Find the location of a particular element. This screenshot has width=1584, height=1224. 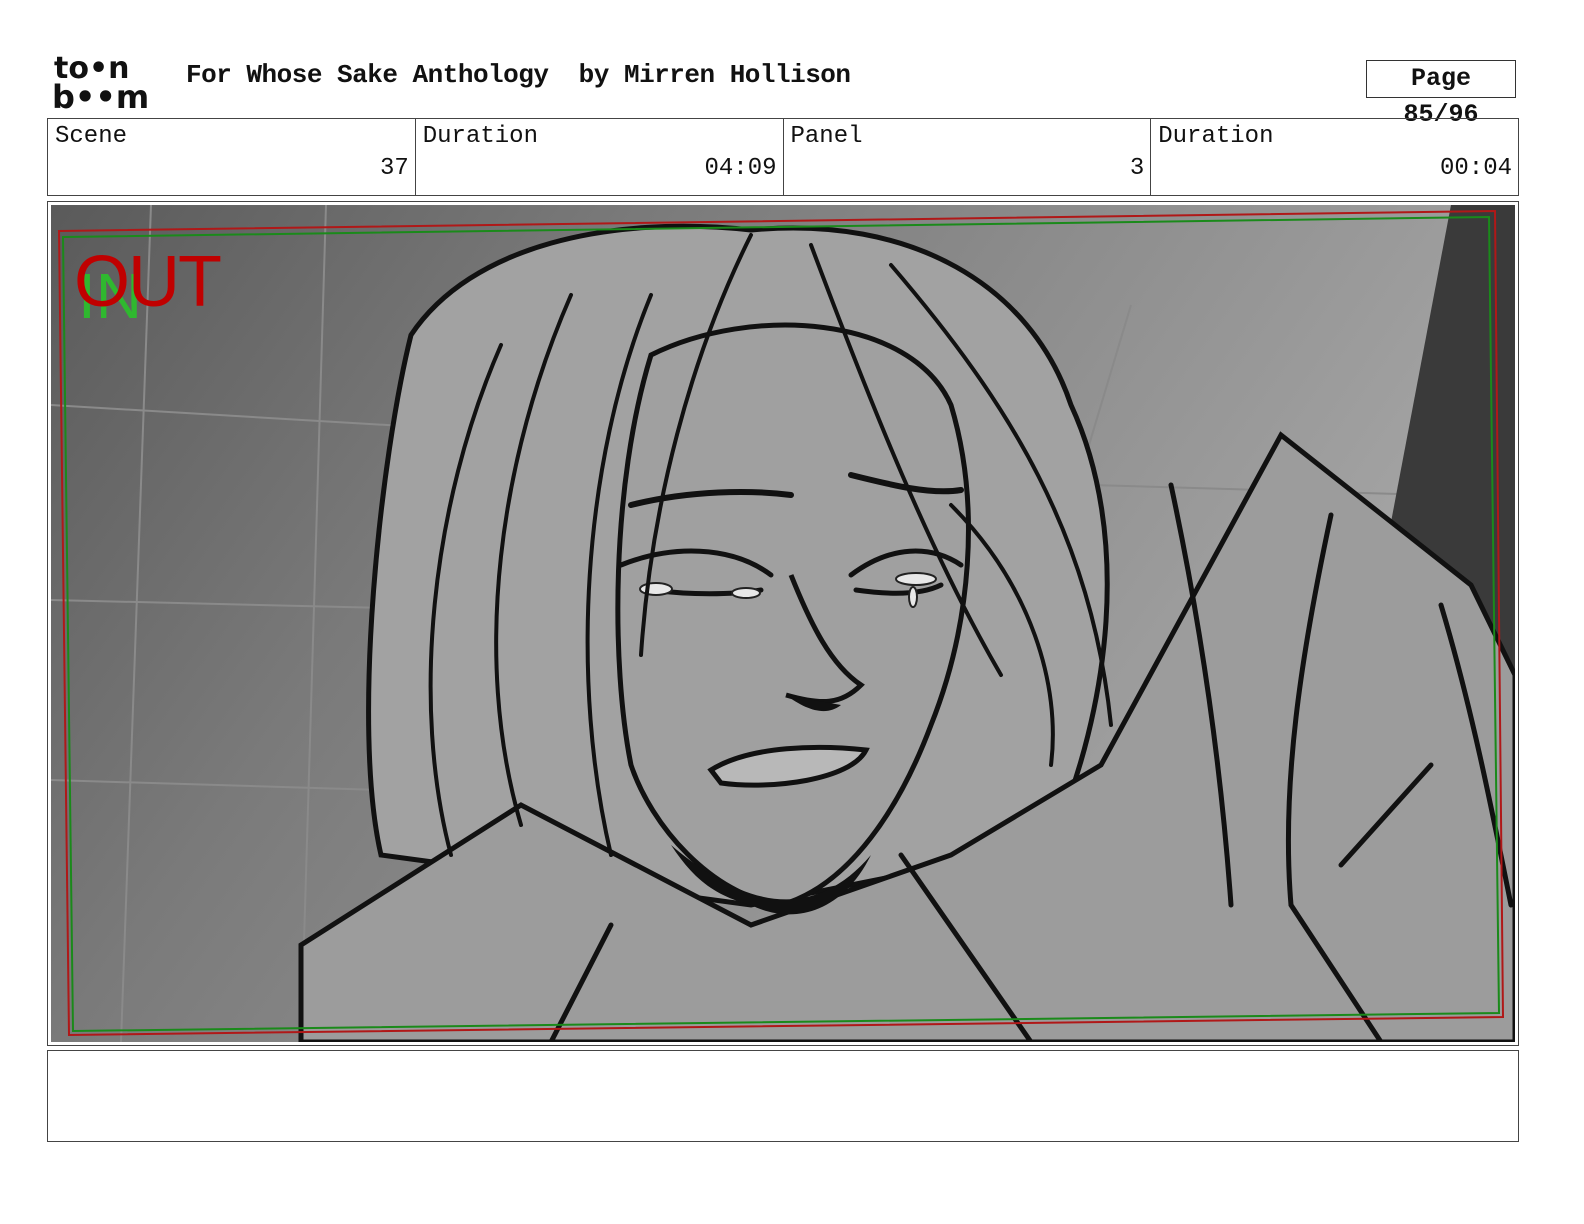

panel-value: 3 is located at coordinates (1137, 168).